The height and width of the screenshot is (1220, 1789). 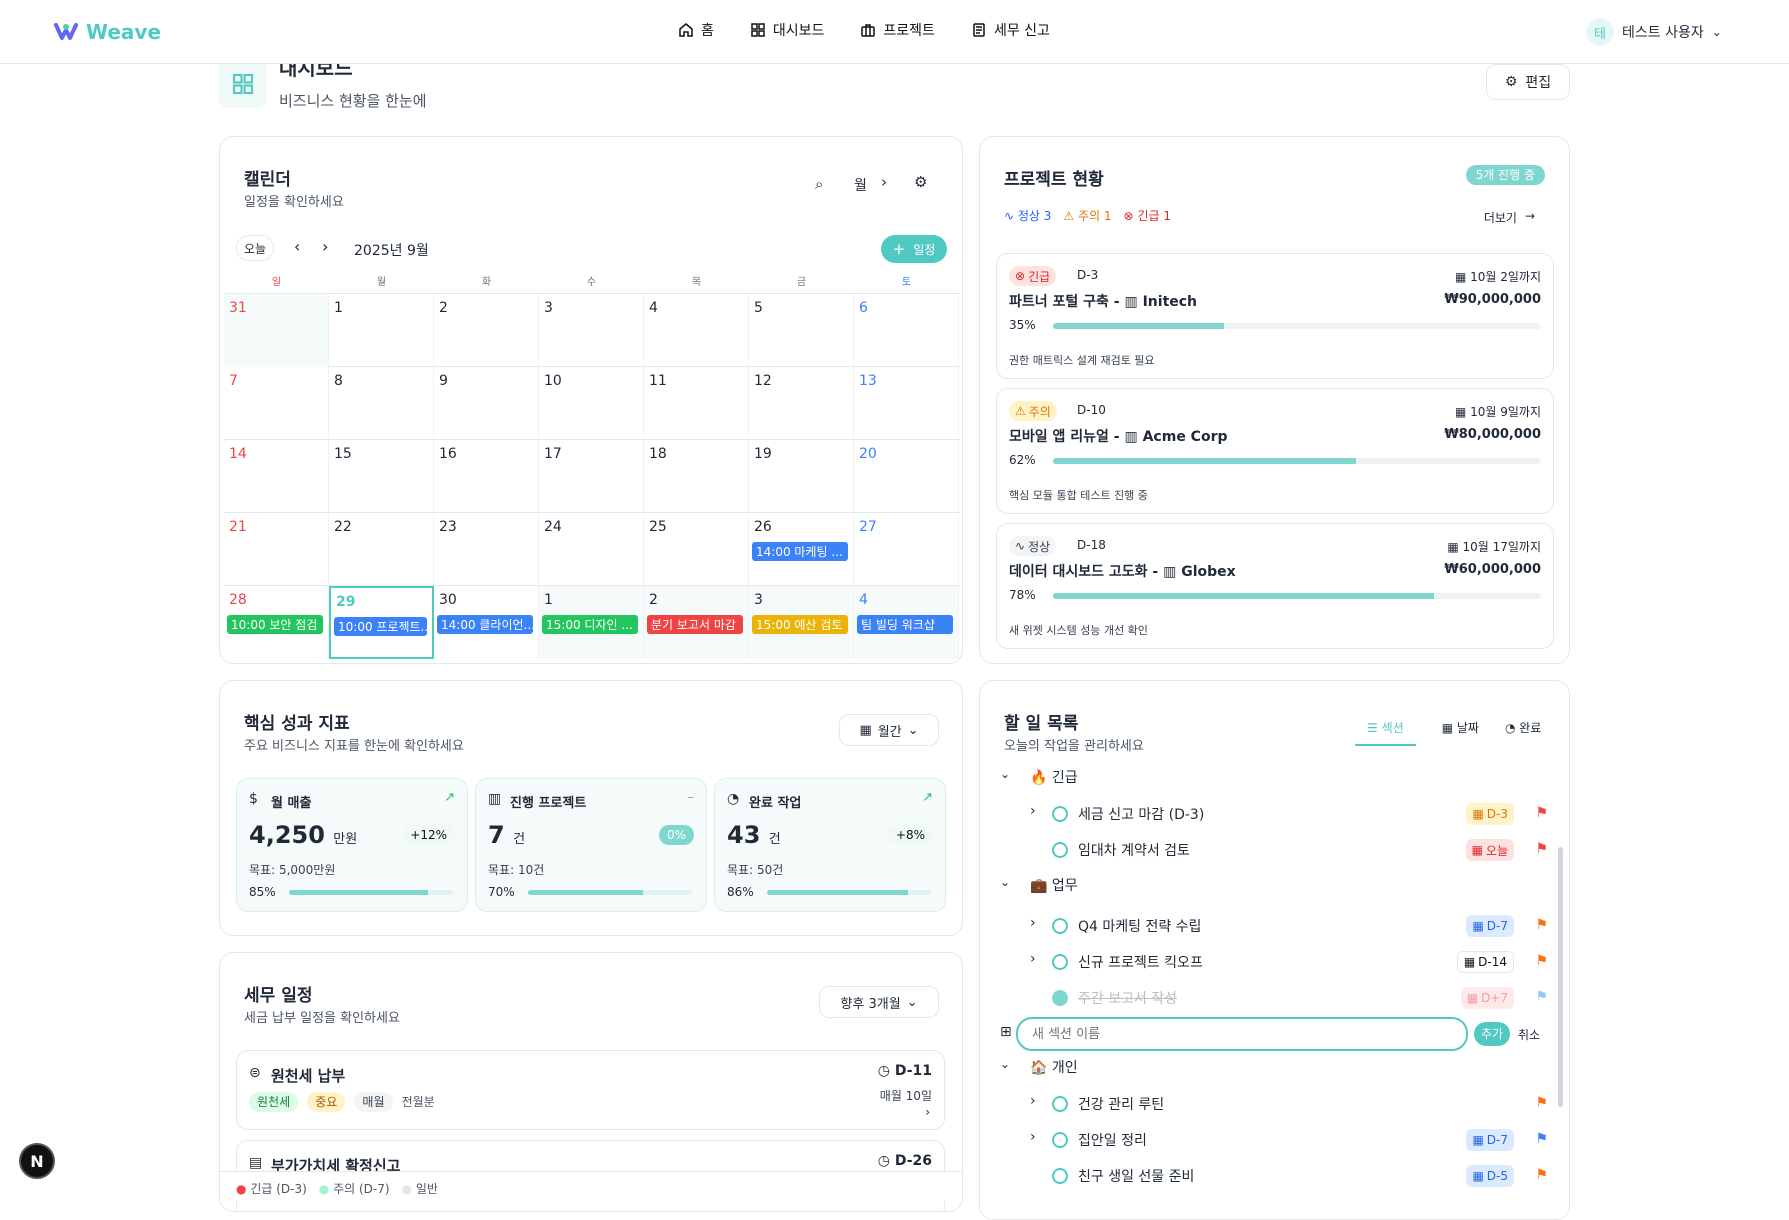 I want to click on tab-done: ◔ 완료, so click(x=1523, y=732).